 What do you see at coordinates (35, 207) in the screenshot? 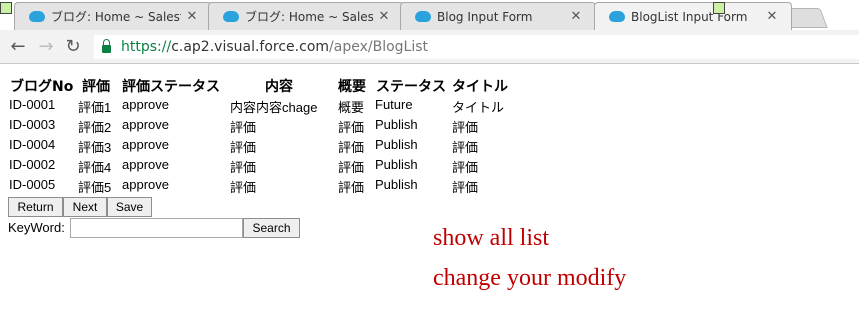
I see `return-button: Return` at bounding box center [35, 207].